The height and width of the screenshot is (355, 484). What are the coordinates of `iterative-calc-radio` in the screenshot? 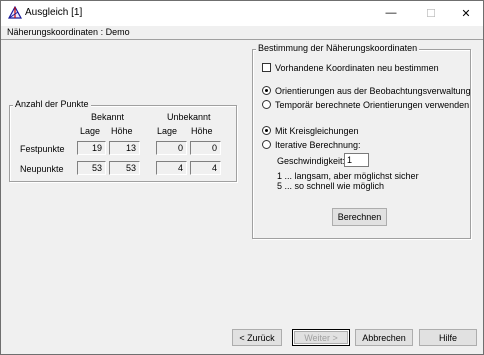 It's located at (266, 144).